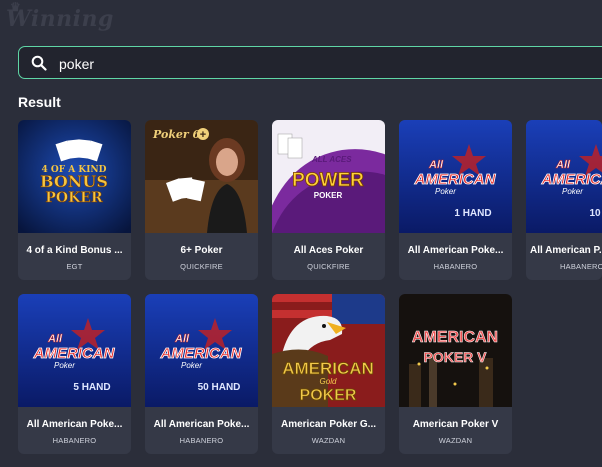 This screenshot has height=467, width=602. Describe the element at coordinates (328, 381) in the screenshot. I see `svg-text: Gold` at that location.